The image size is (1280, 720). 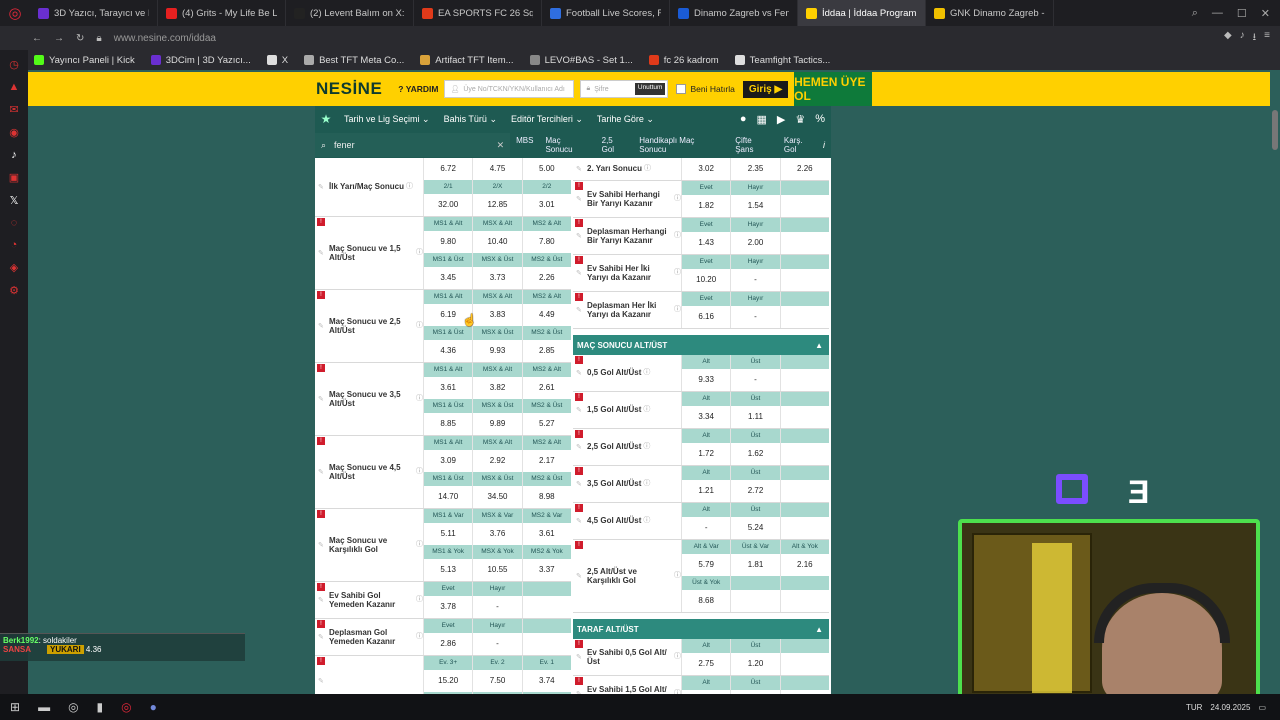 I want to click on column-header: Handikaplı Maç Sonucu, so click(x=681, y=145).